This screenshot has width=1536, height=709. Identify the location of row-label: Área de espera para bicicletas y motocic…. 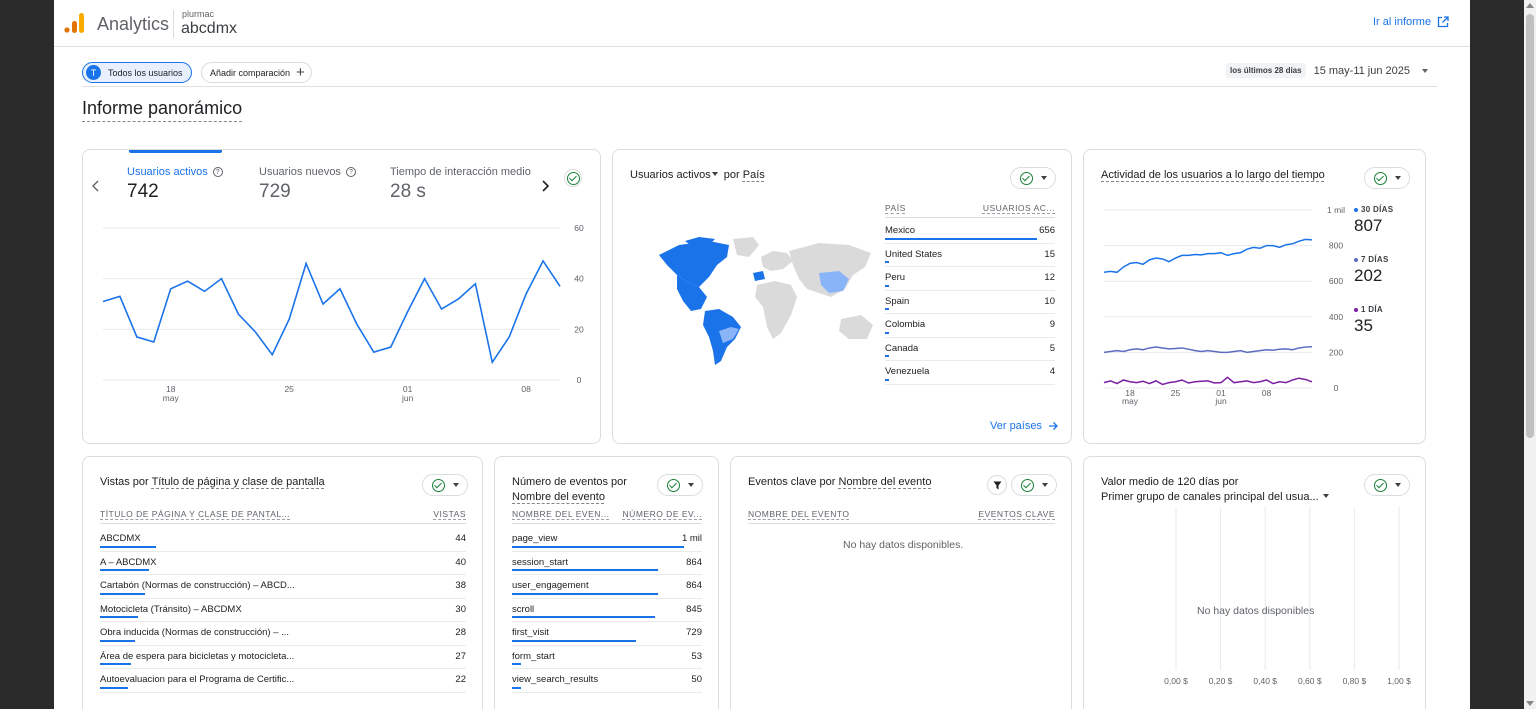
(197, 656).